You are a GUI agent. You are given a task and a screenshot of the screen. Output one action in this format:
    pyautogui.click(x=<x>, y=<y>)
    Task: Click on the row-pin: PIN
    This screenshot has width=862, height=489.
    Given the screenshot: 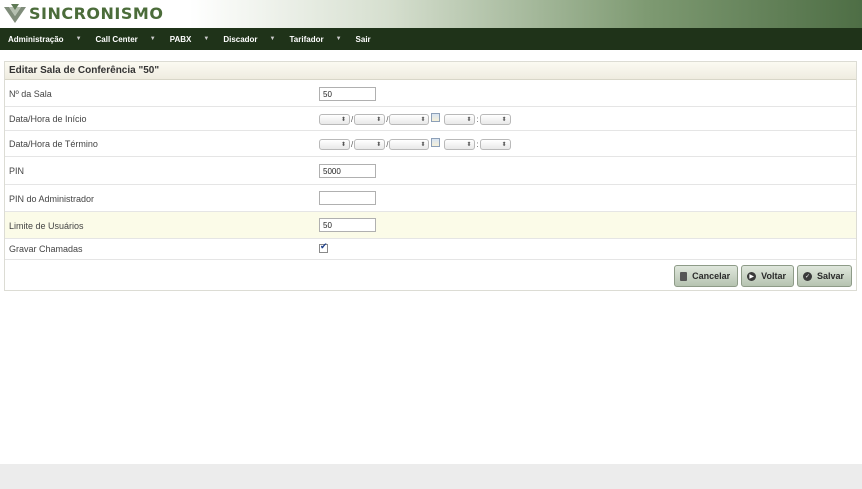 What is the action you would take?
    pyautogui.click(x=430, y=171)
    